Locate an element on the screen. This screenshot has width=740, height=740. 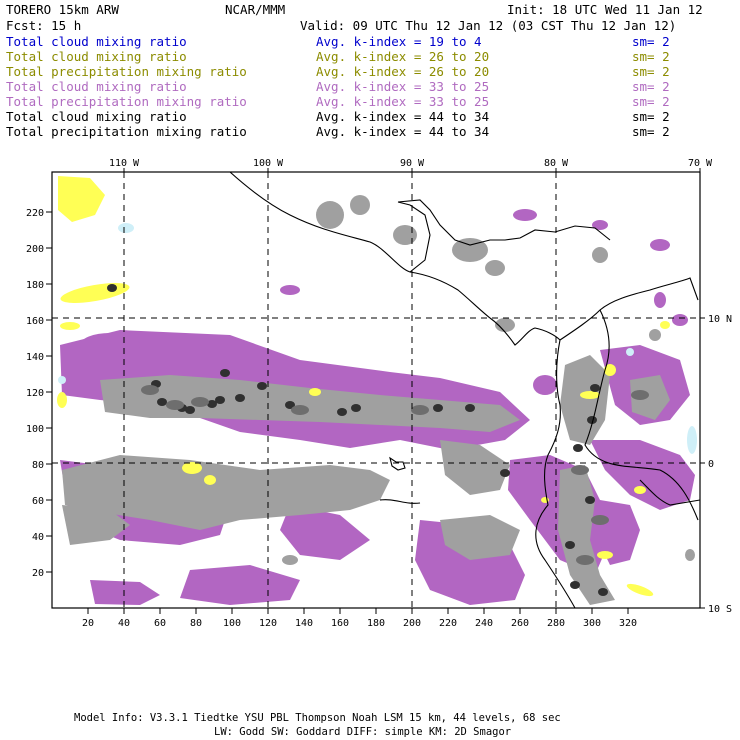
x-tick-label: 100 is located at coordinates (232, 623).